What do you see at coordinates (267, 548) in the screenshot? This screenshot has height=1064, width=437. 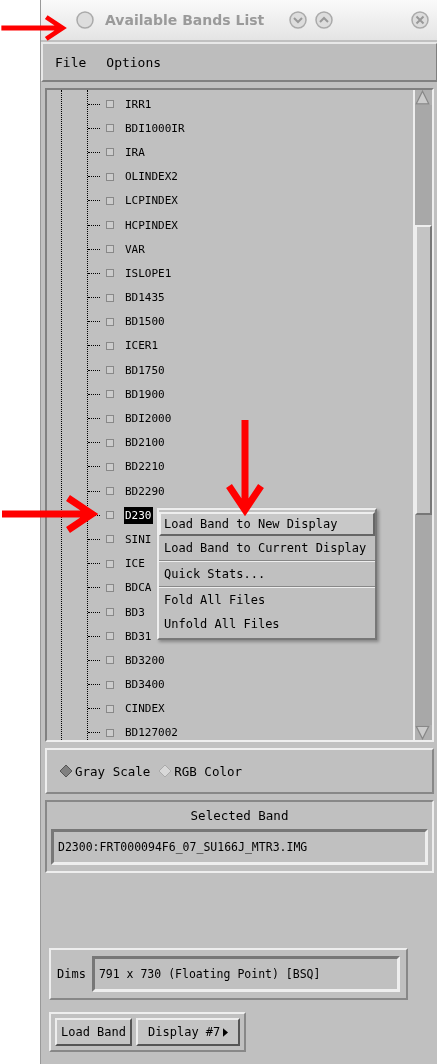 I see `menu-item: Load Band to Current Display` at bounding box center [267, 548].